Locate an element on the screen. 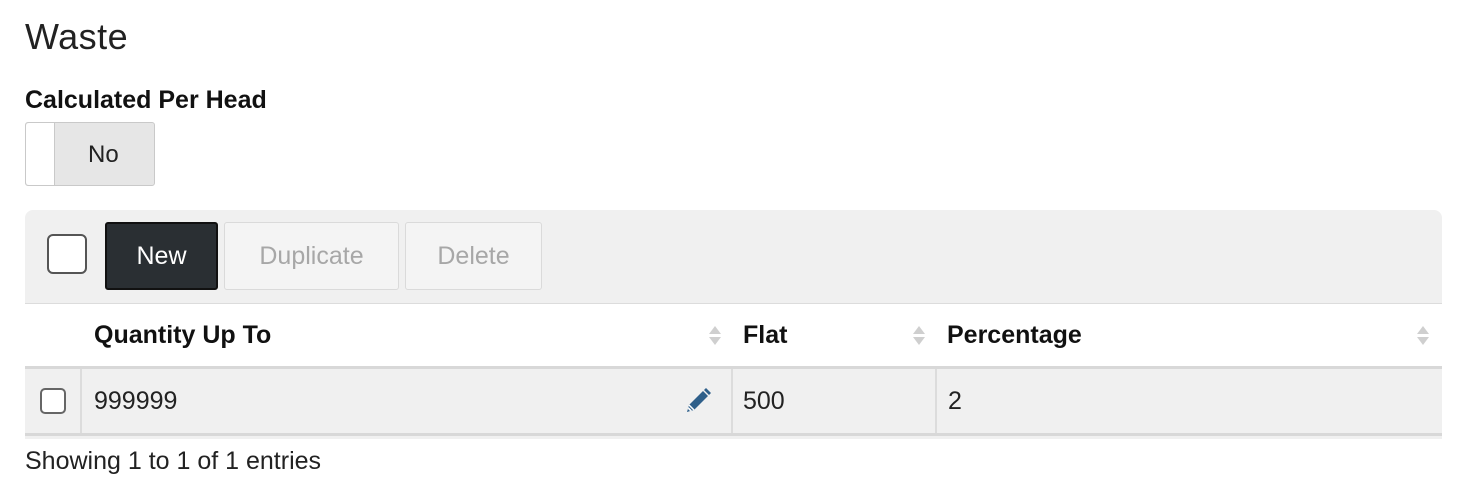  quantity-up-to-value: 999999 is located at coordinates (136, 400).